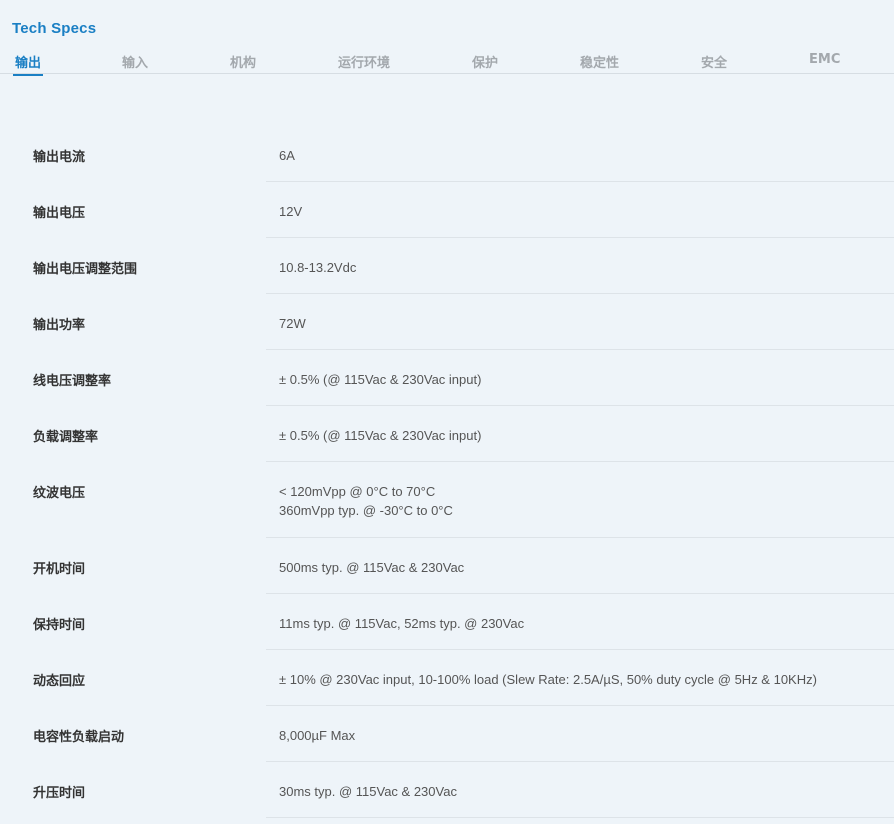 The height and width of the screenshot is (824, 894). What do you see at coordinates (59, 157) in the screenshot?
I see `spec-label: 输出电流` at bounding box center [59, 157].